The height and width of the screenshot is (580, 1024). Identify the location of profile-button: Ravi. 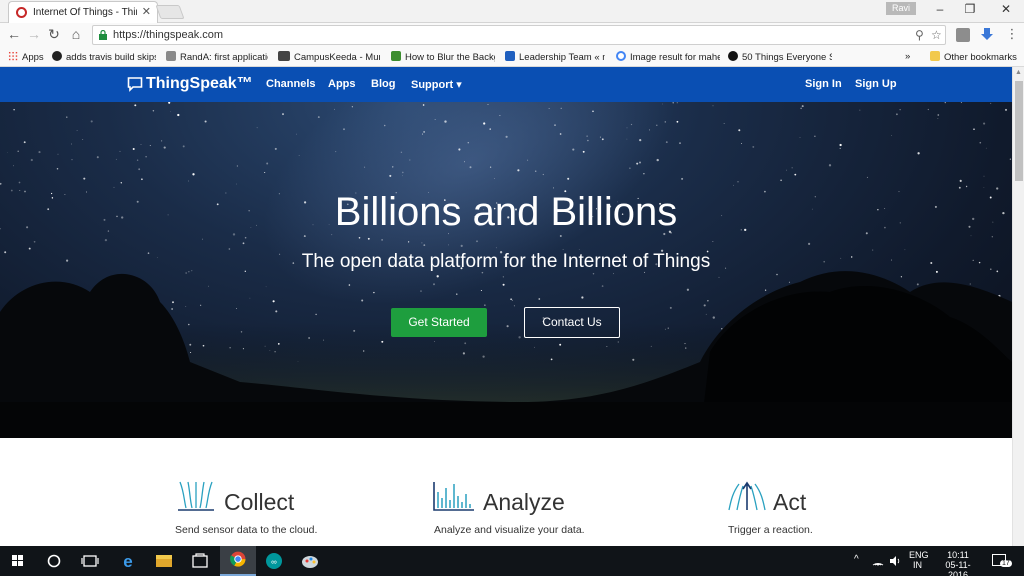
(901, 8).